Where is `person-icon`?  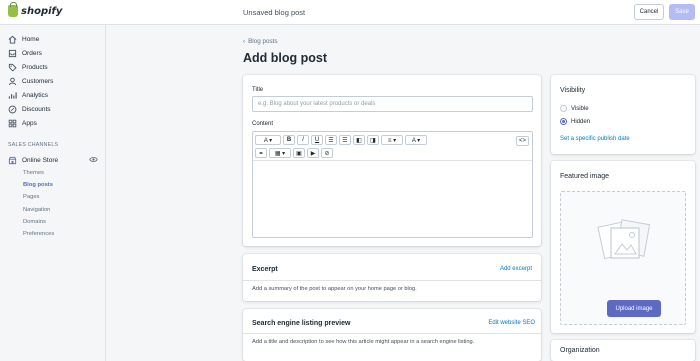
person-icon is located at coordinates (12, 81).